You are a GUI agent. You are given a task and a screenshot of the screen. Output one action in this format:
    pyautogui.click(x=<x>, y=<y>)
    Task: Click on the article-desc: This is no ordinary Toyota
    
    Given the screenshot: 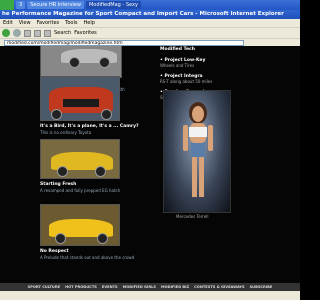 What is the action you would take?
    pyautogui.click(x=66, y=132)
    